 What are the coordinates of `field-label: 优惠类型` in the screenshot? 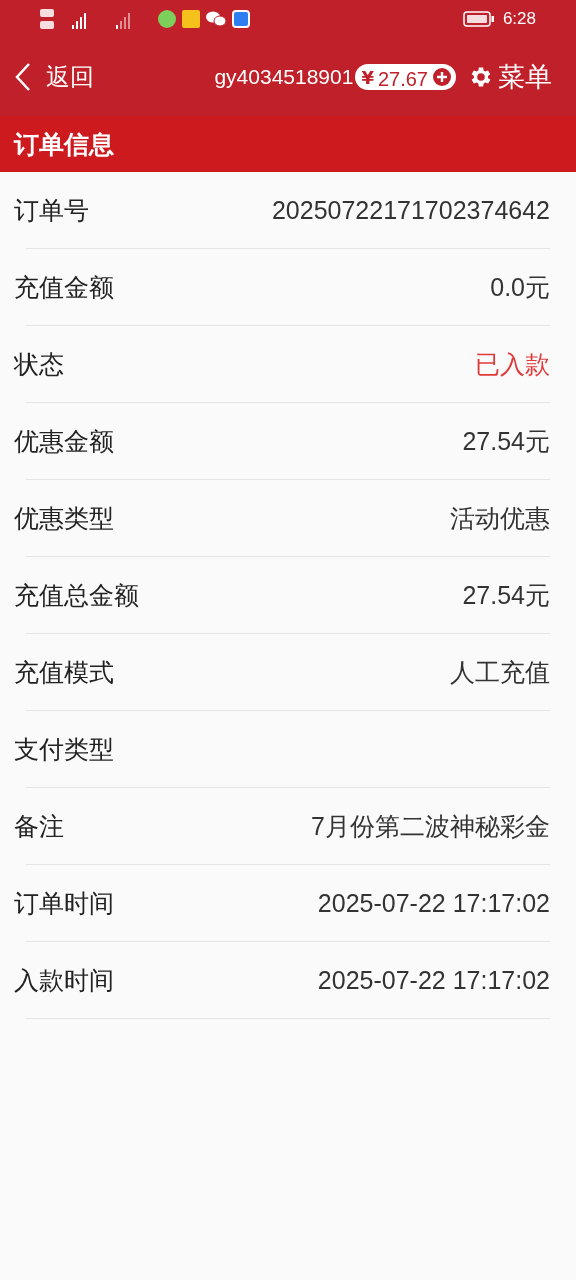 It's located at (64, 518).